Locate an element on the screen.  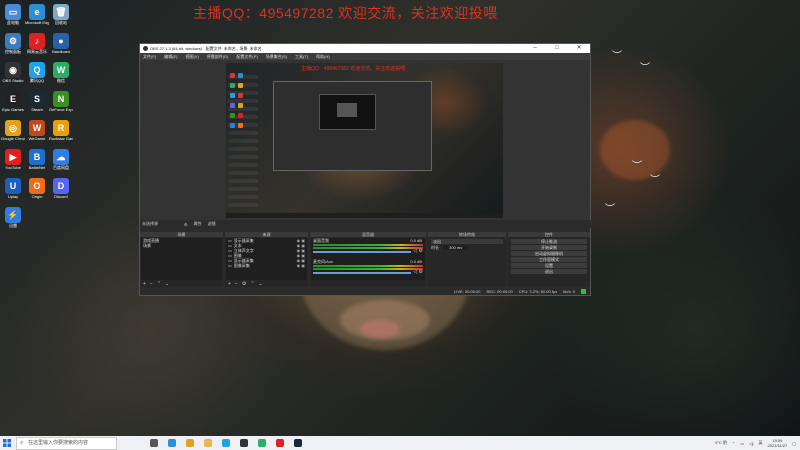
app-icon: ☁ is located at coordinates (61, 157).